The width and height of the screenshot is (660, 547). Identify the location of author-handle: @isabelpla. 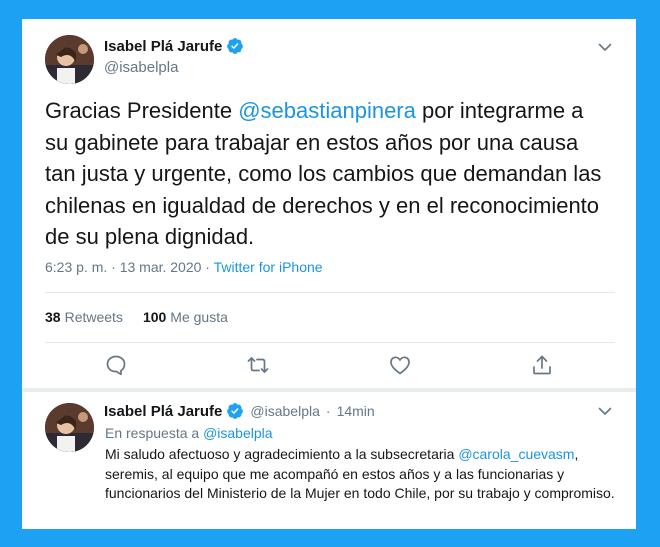
(141, 67).